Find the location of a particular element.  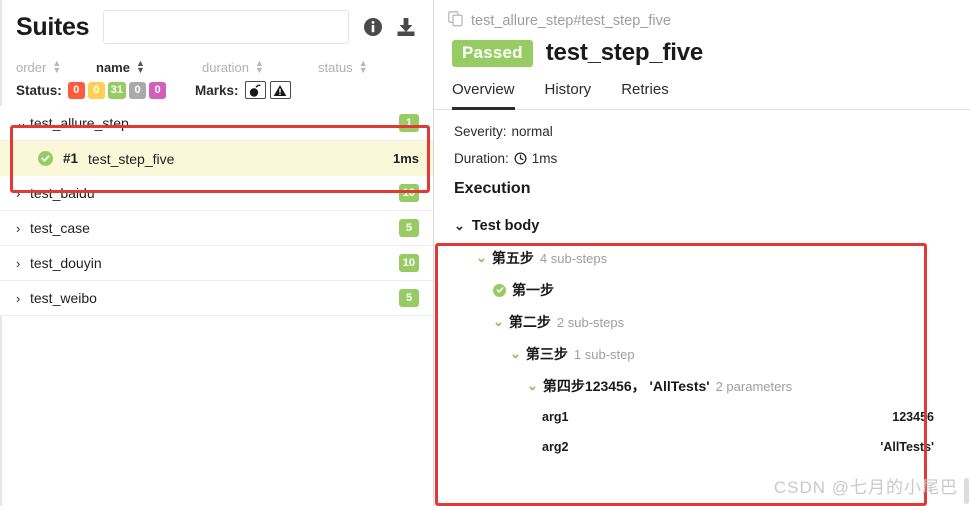

sort-column-name: name ▲ ▼ is located at coordinates (149, 66).